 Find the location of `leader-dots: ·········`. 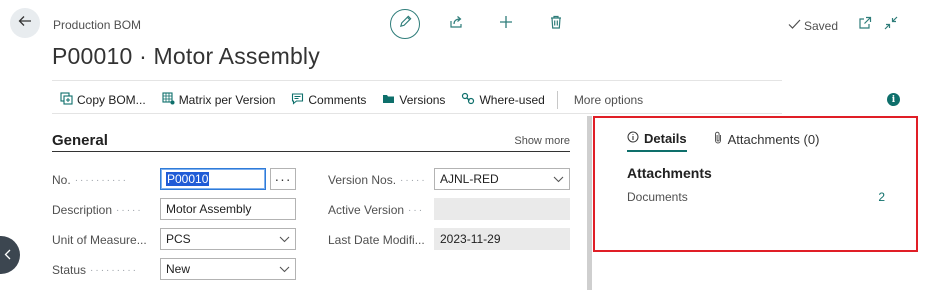

leader-dots: ········· is located at coordinates (114, 270).